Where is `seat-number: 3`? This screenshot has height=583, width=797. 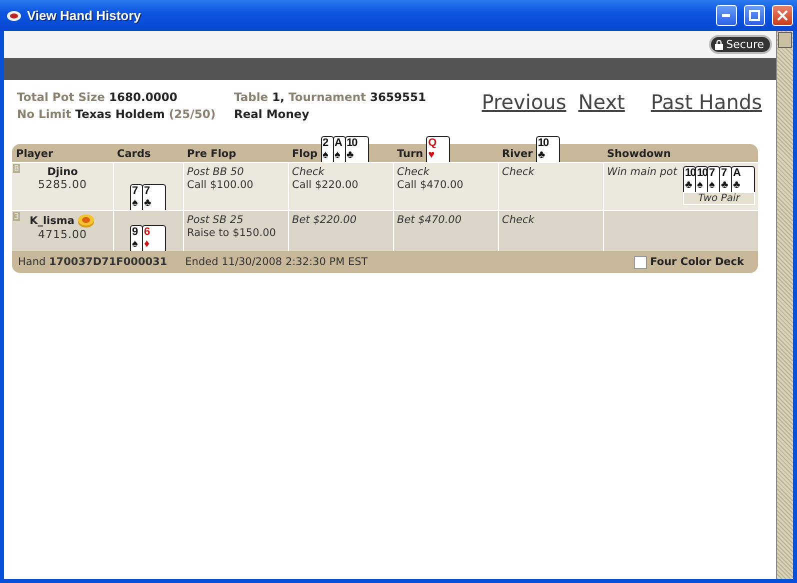
seat-number: 3 is located at coordinates (16, 216).